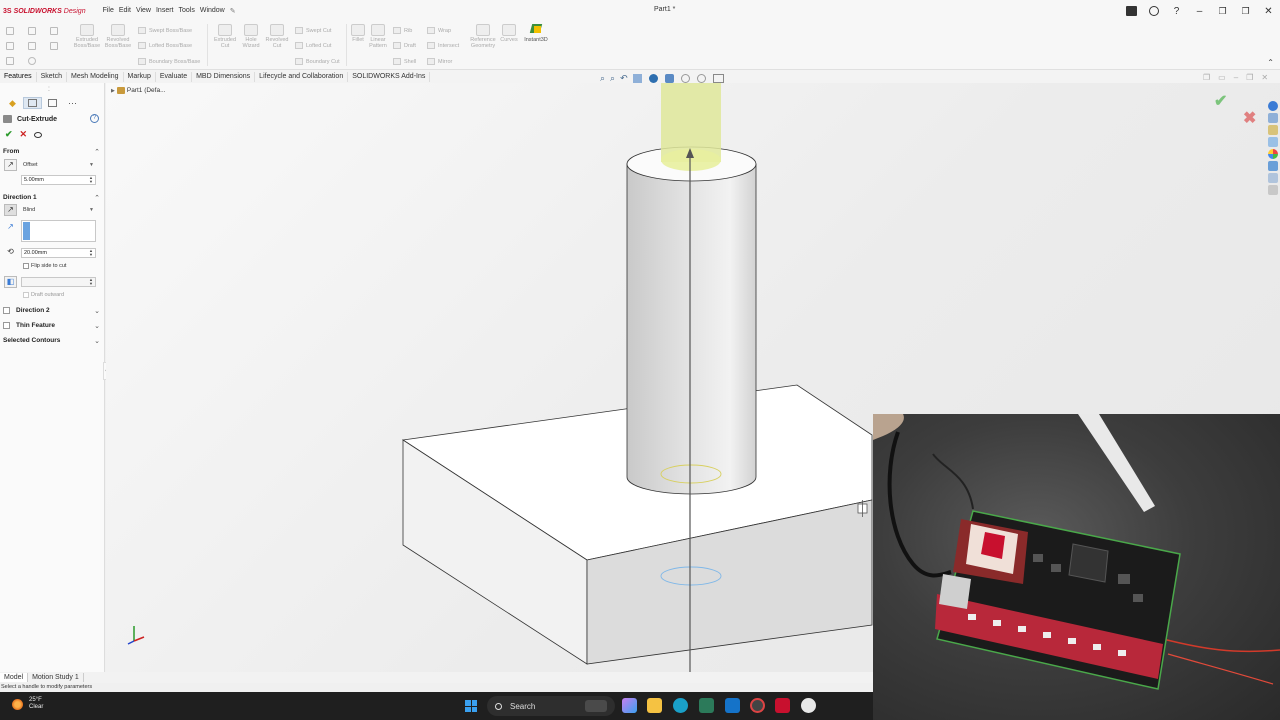  Describe the element at coordinates (1199, 11) in the screenshot. I see `minimize-icon: –` at that location.